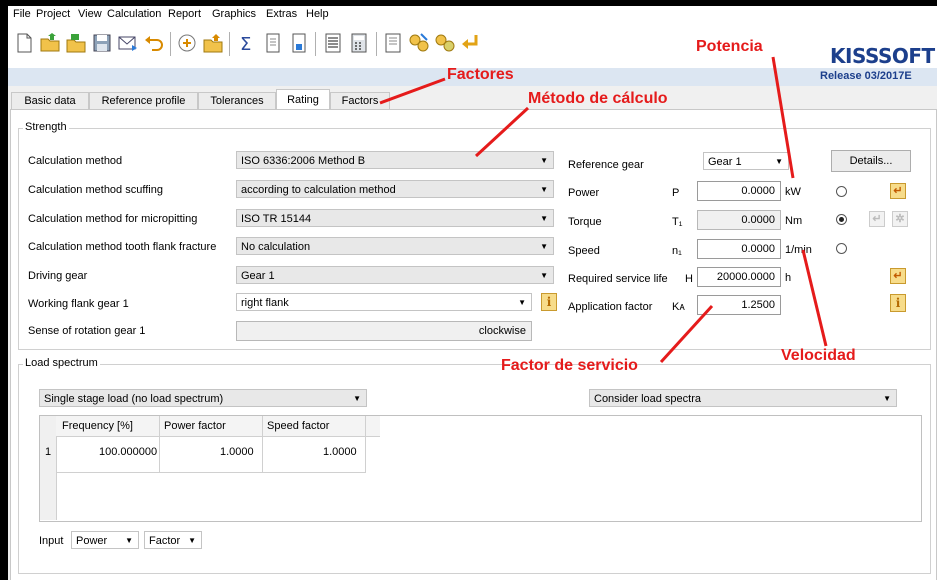 The image size is (937, 580). What do you see at coordinates (480, 74) in the screenshot?
I see `annotation-factores: Factores` at bounding box center [480, 74].